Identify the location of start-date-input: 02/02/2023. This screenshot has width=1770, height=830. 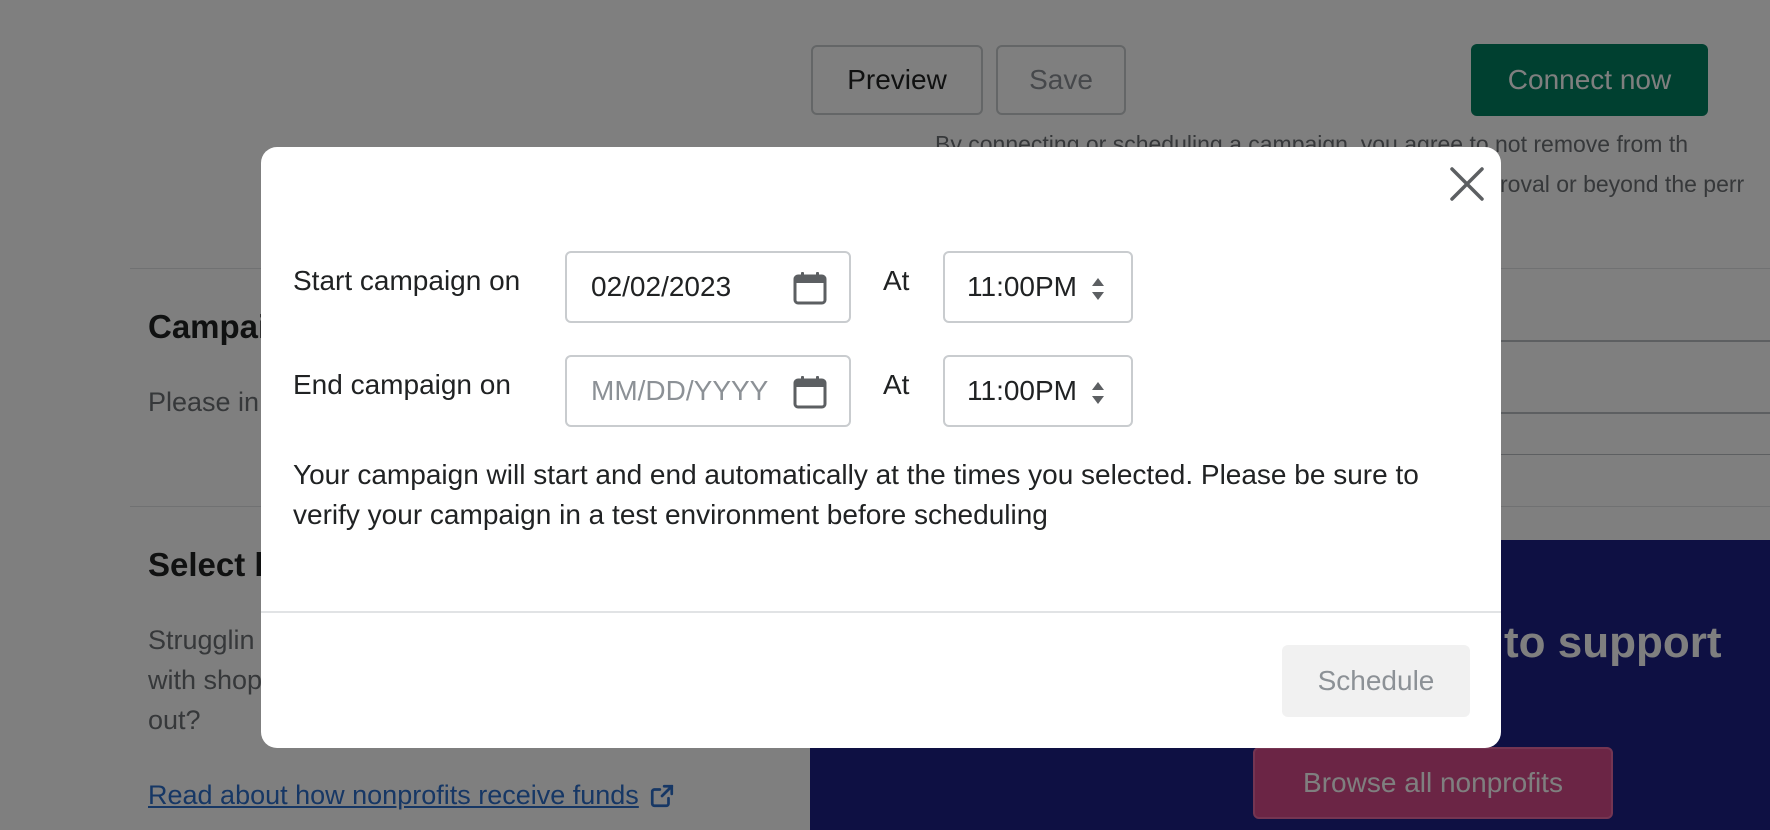
(708, 287).